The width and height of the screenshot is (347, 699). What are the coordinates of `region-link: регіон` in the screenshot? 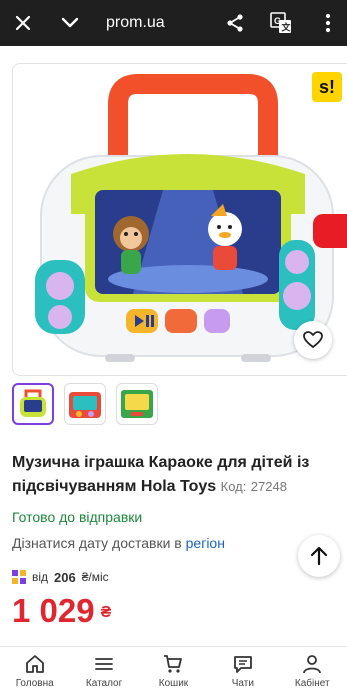 It's located at (205, 543).